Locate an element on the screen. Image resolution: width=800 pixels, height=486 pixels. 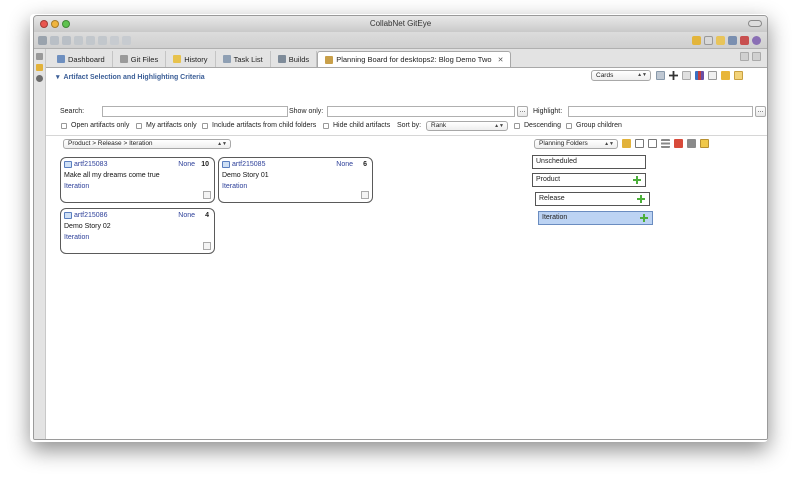
print-icon is located at coordinates (78, 40).